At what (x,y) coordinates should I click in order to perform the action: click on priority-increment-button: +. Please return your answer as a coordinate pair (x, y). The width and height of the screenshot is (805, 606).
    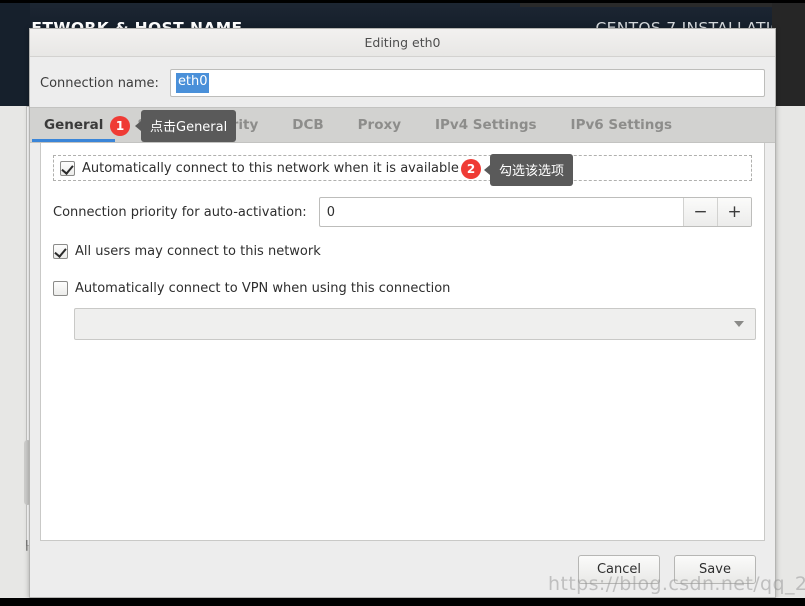
    Looking at the image, I should click on (734, 212).